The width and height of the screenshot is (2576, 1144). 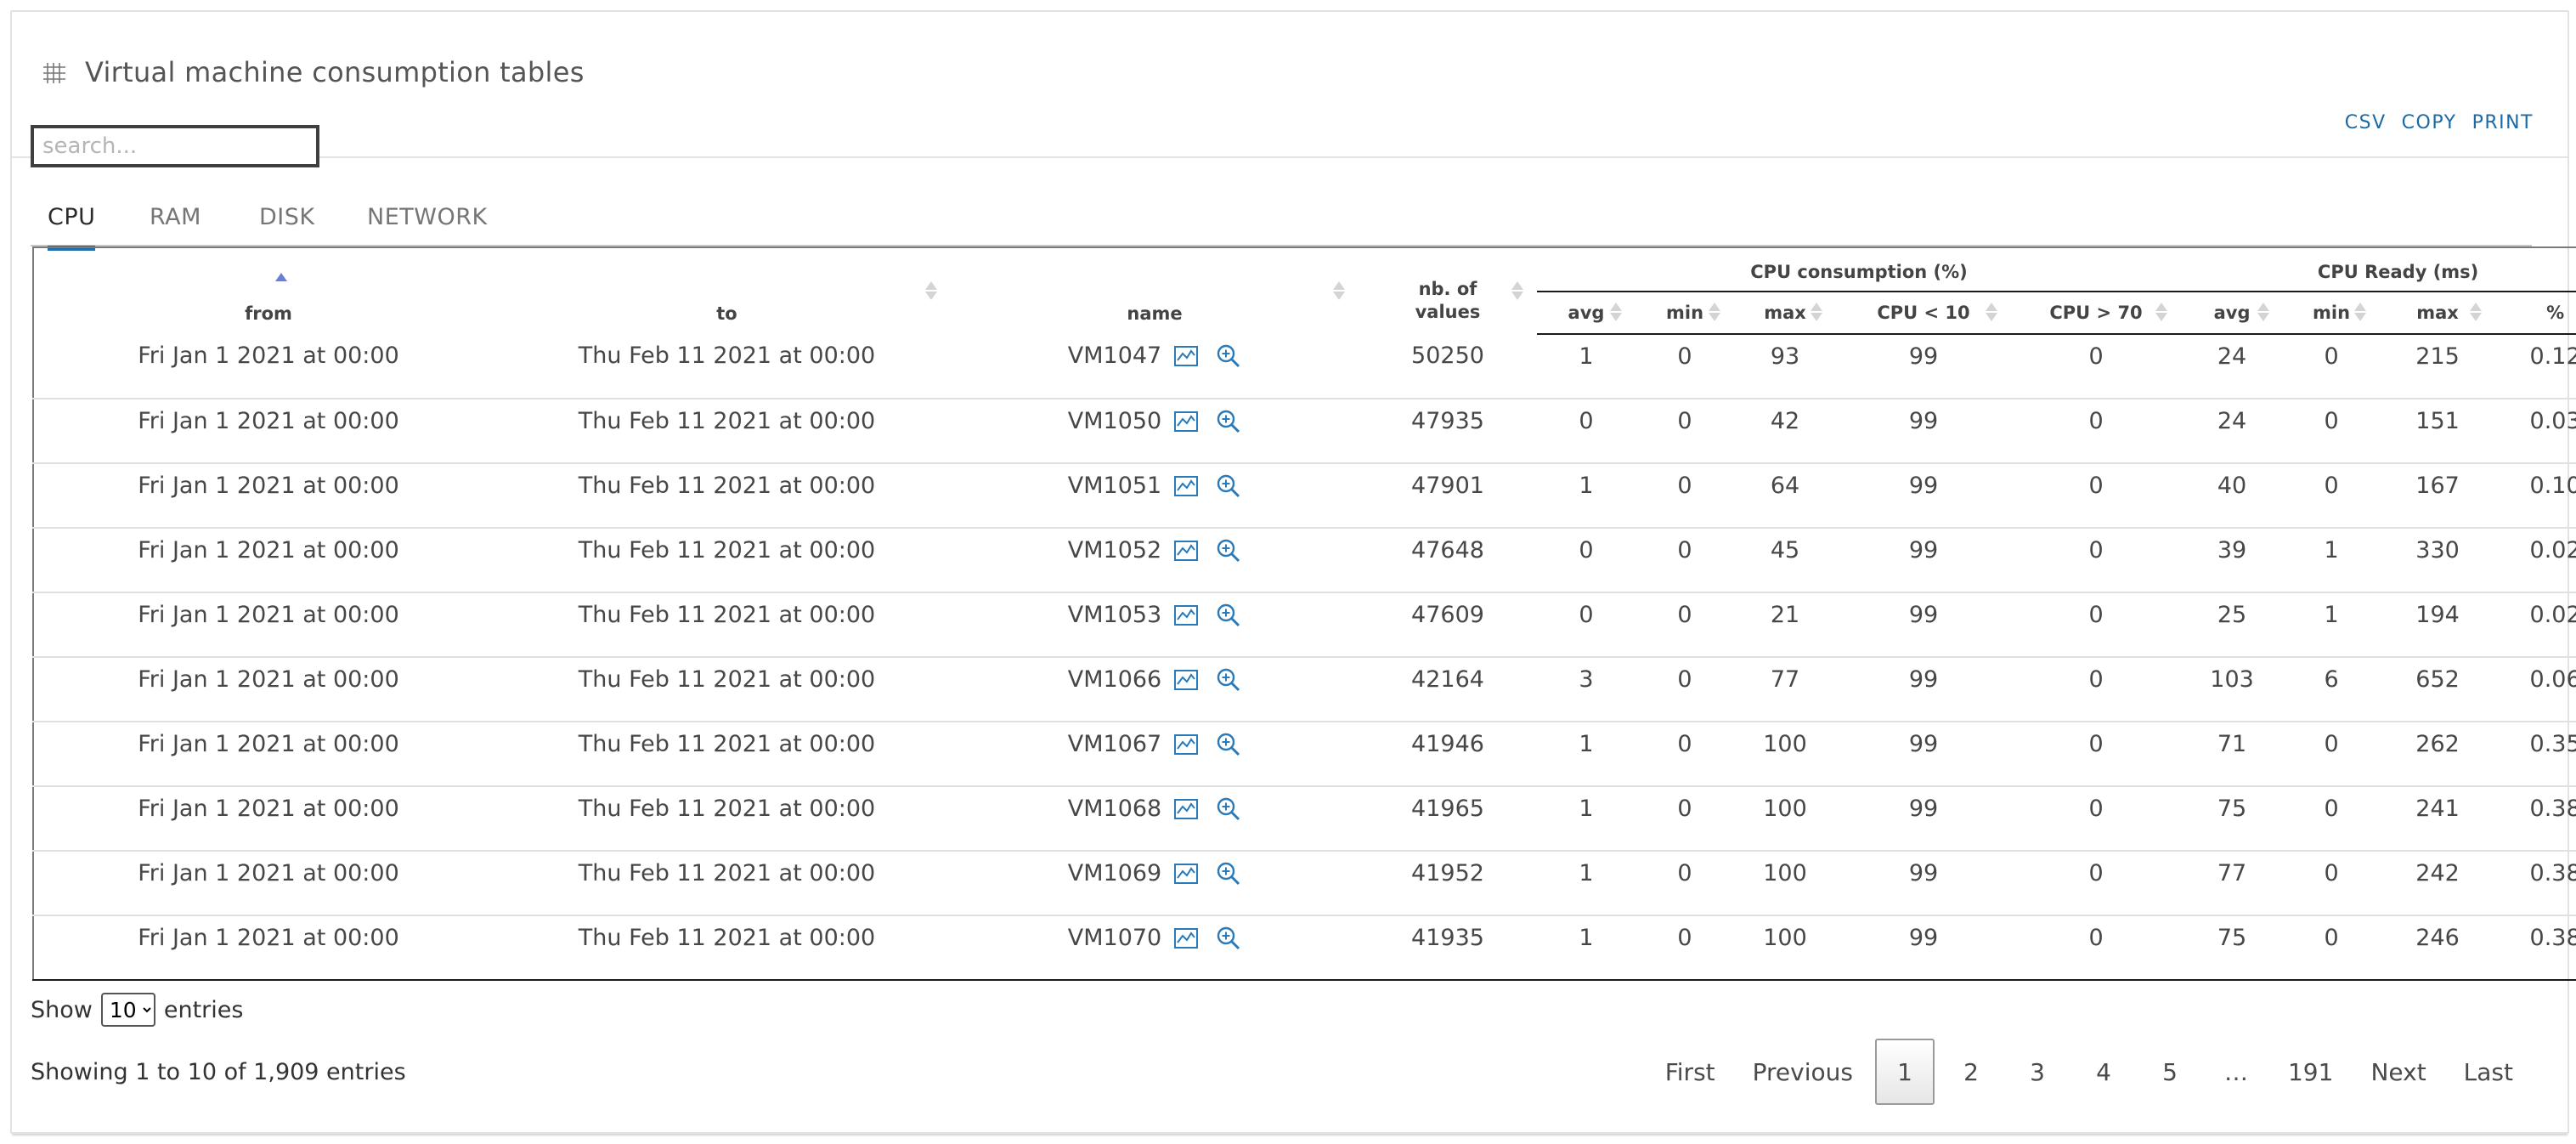 What do you see at coordinates (1690, 1072) in the screenshot?
I see `first-page-button: First` at bounding box center [1690, 1072].